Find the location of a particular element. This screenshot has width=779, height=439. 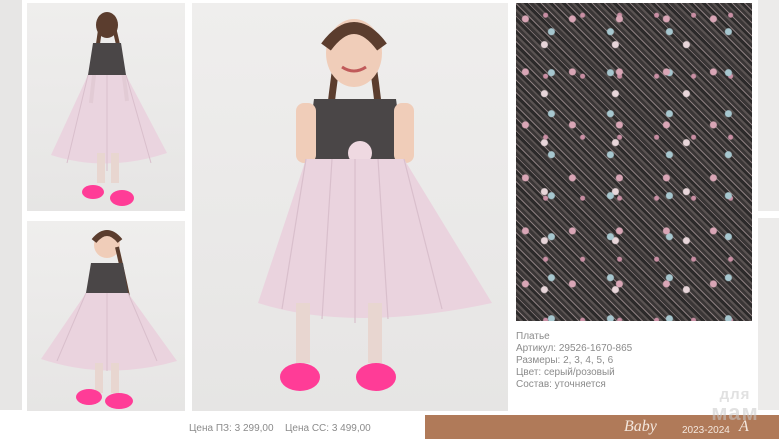

product-name: Платье is located at coordinates (533, 336).